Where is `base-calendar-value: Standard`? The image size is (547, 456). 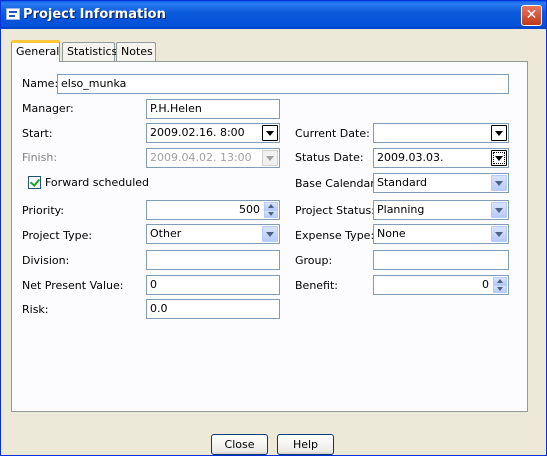
base-calendar-value: Standard is located at coordinates (402, 182).